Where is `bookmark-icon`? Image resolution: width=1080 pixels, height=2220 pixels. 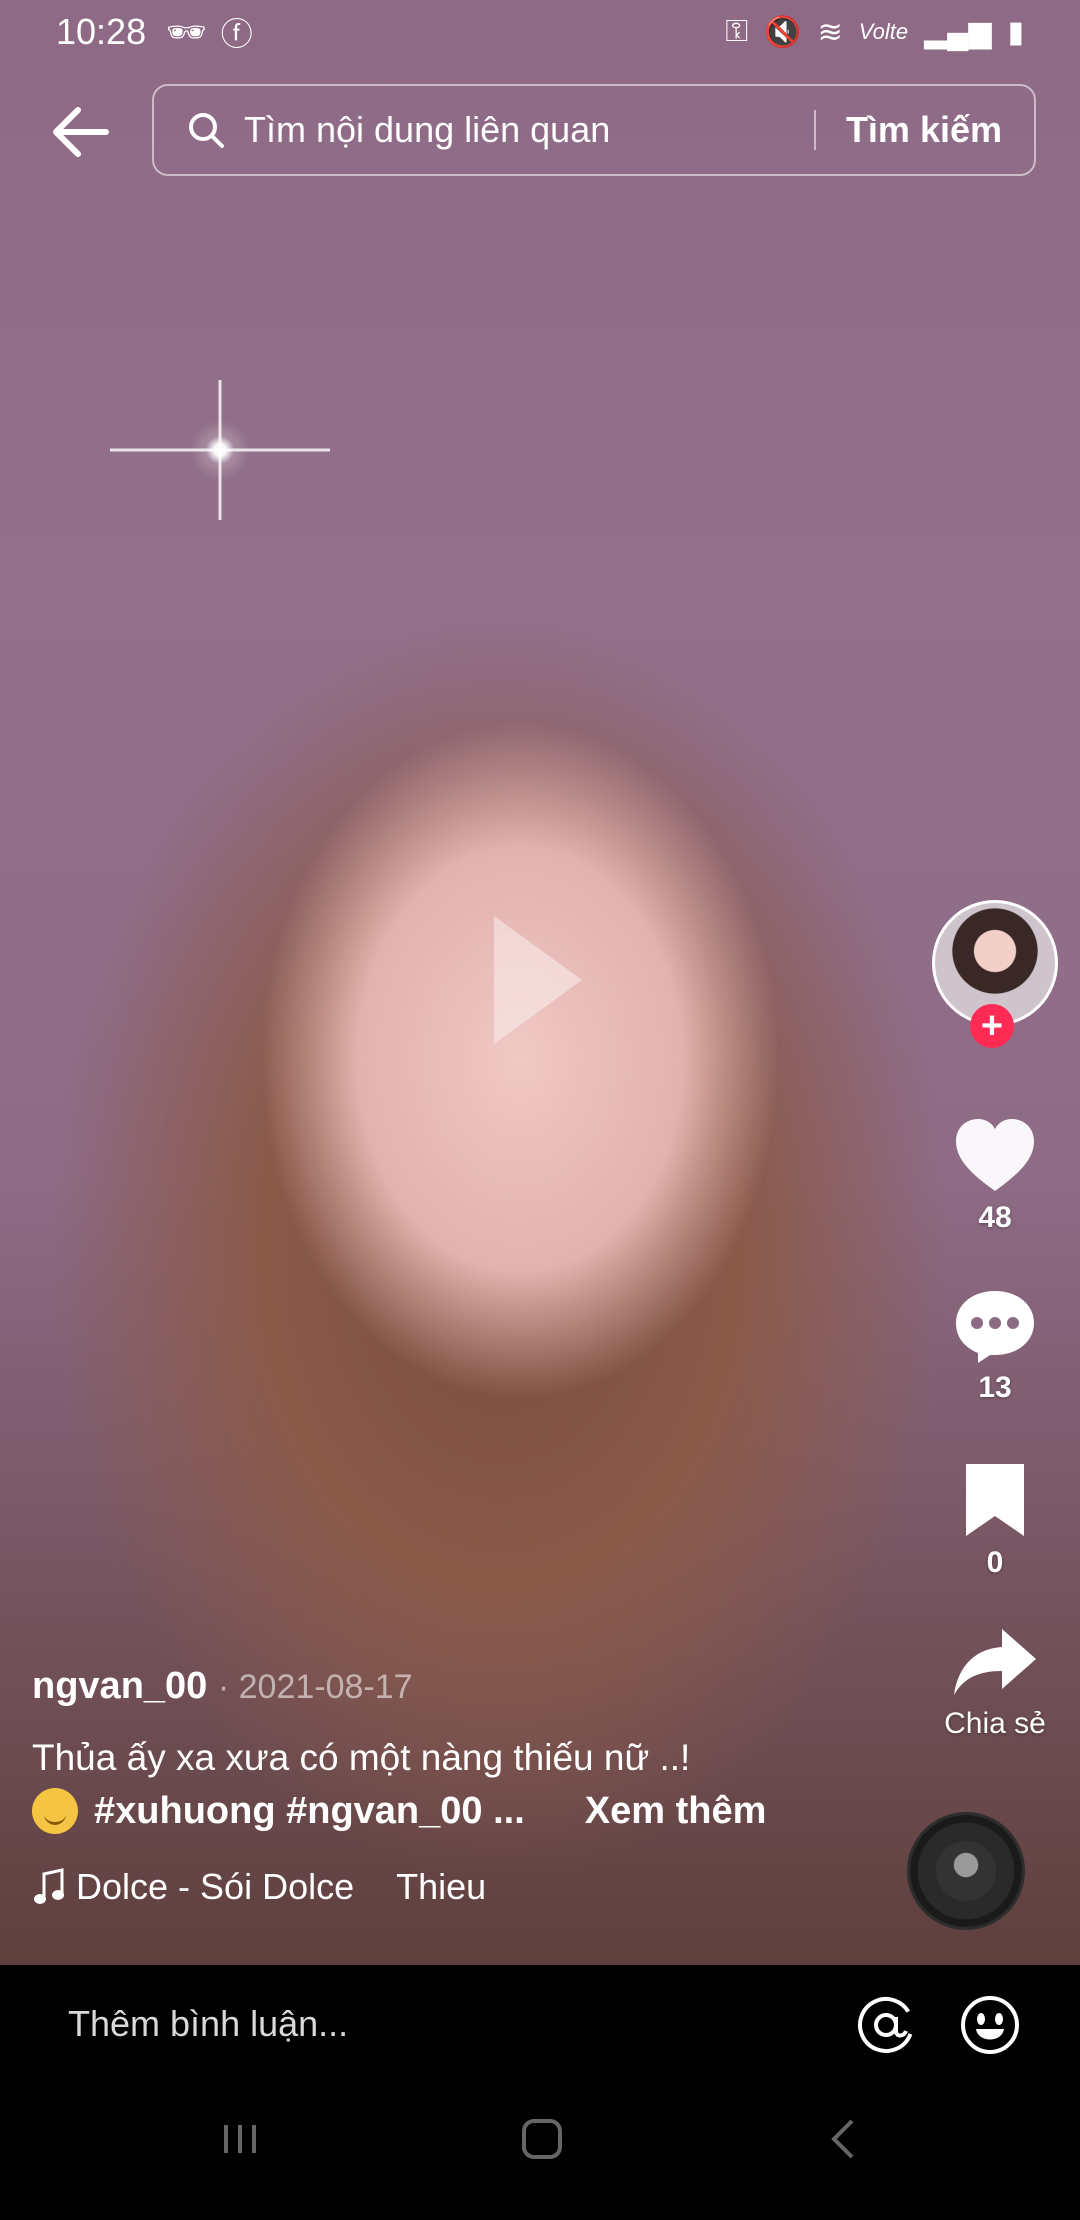
bookmark-icon is located at coordinates (995, 1500).